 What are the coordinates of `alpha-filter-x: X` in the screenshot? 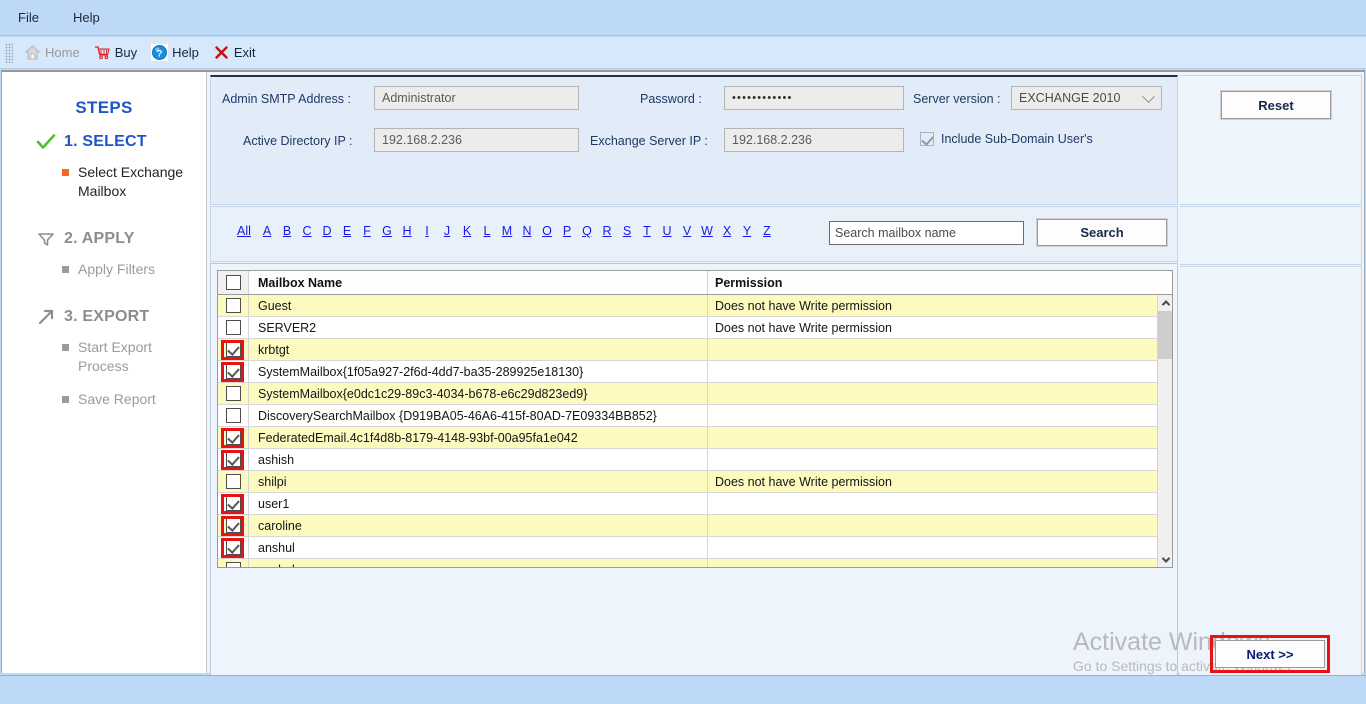 It's located at (727, 231).